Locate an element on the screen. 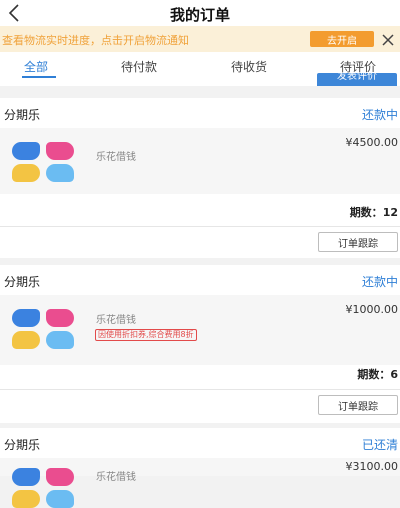 The width and height of the screenshot is (400, 508). product-price: ¥1000.00 is located at coordinates (372, 309).